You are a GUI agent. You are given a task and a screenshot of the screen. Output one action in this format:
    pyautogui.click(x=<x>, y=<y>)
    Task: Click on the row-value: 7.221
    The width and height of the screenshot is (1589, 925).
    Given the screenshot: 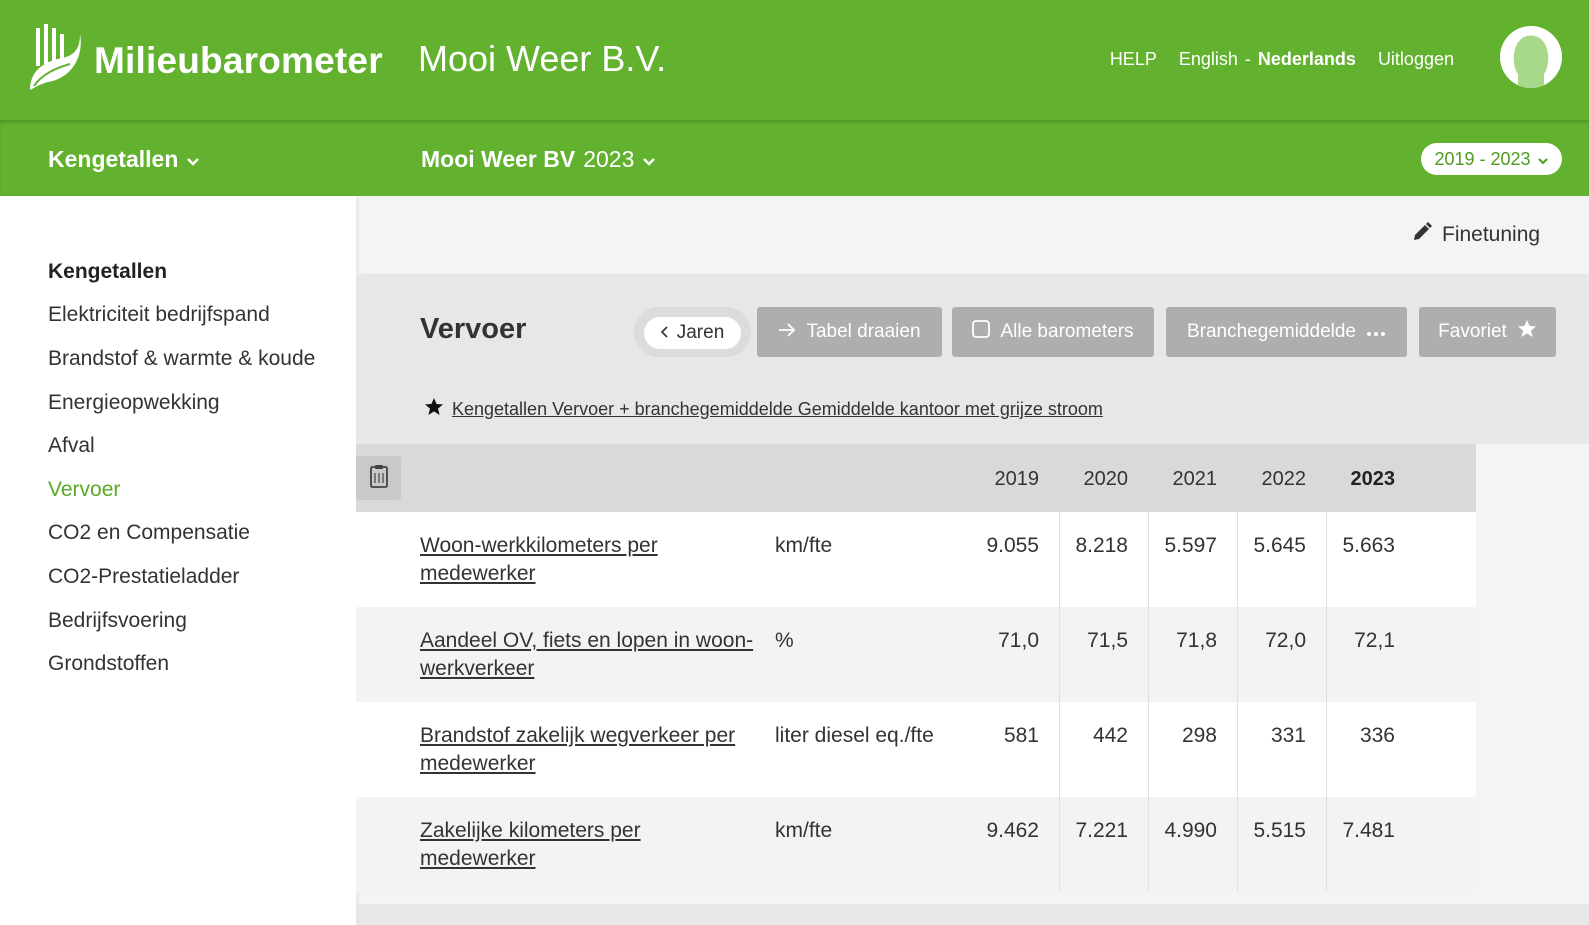 What is the action you would take?
    pyautogui.click(x=1101, y=830)
    